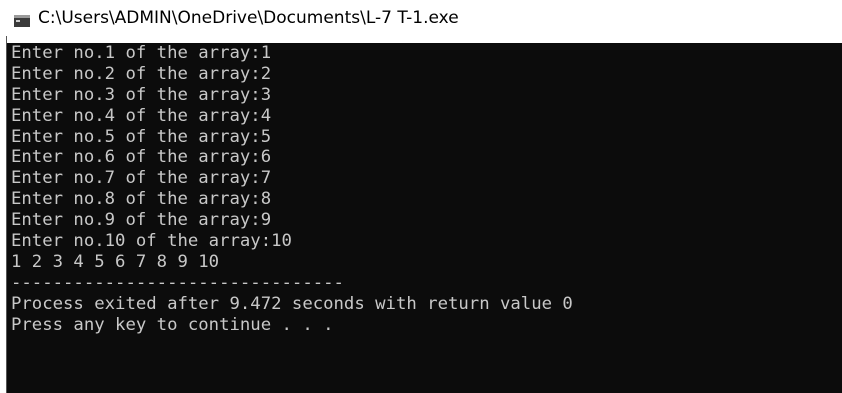  Describe the element at coordinates (141, 157) in the screenshot. I see `console-line: Enter no.6 of the array:6` at that location.